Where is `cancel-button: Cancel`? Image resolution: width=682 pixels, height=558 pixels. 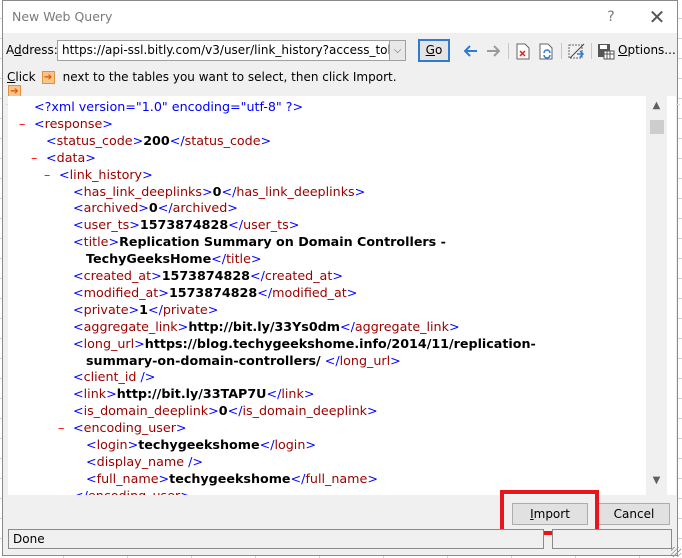 cancel-button: Cancel is located at coordinates (634, 514).